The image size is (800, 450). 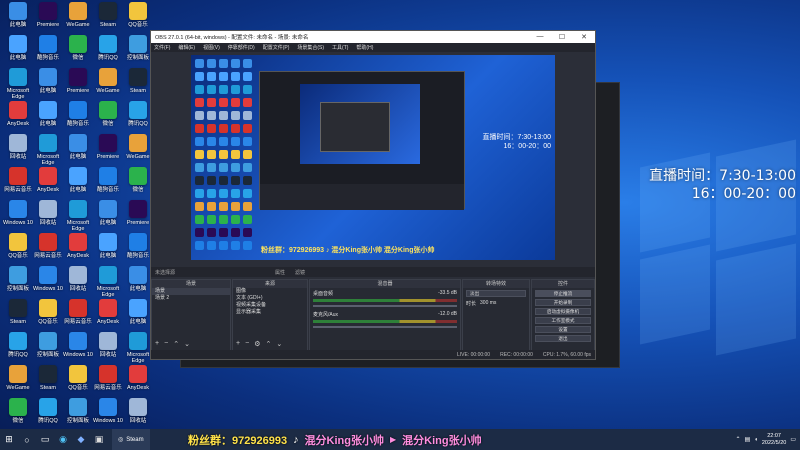 I want to click on notification-icon: ▭, so click(x=793, y=439).